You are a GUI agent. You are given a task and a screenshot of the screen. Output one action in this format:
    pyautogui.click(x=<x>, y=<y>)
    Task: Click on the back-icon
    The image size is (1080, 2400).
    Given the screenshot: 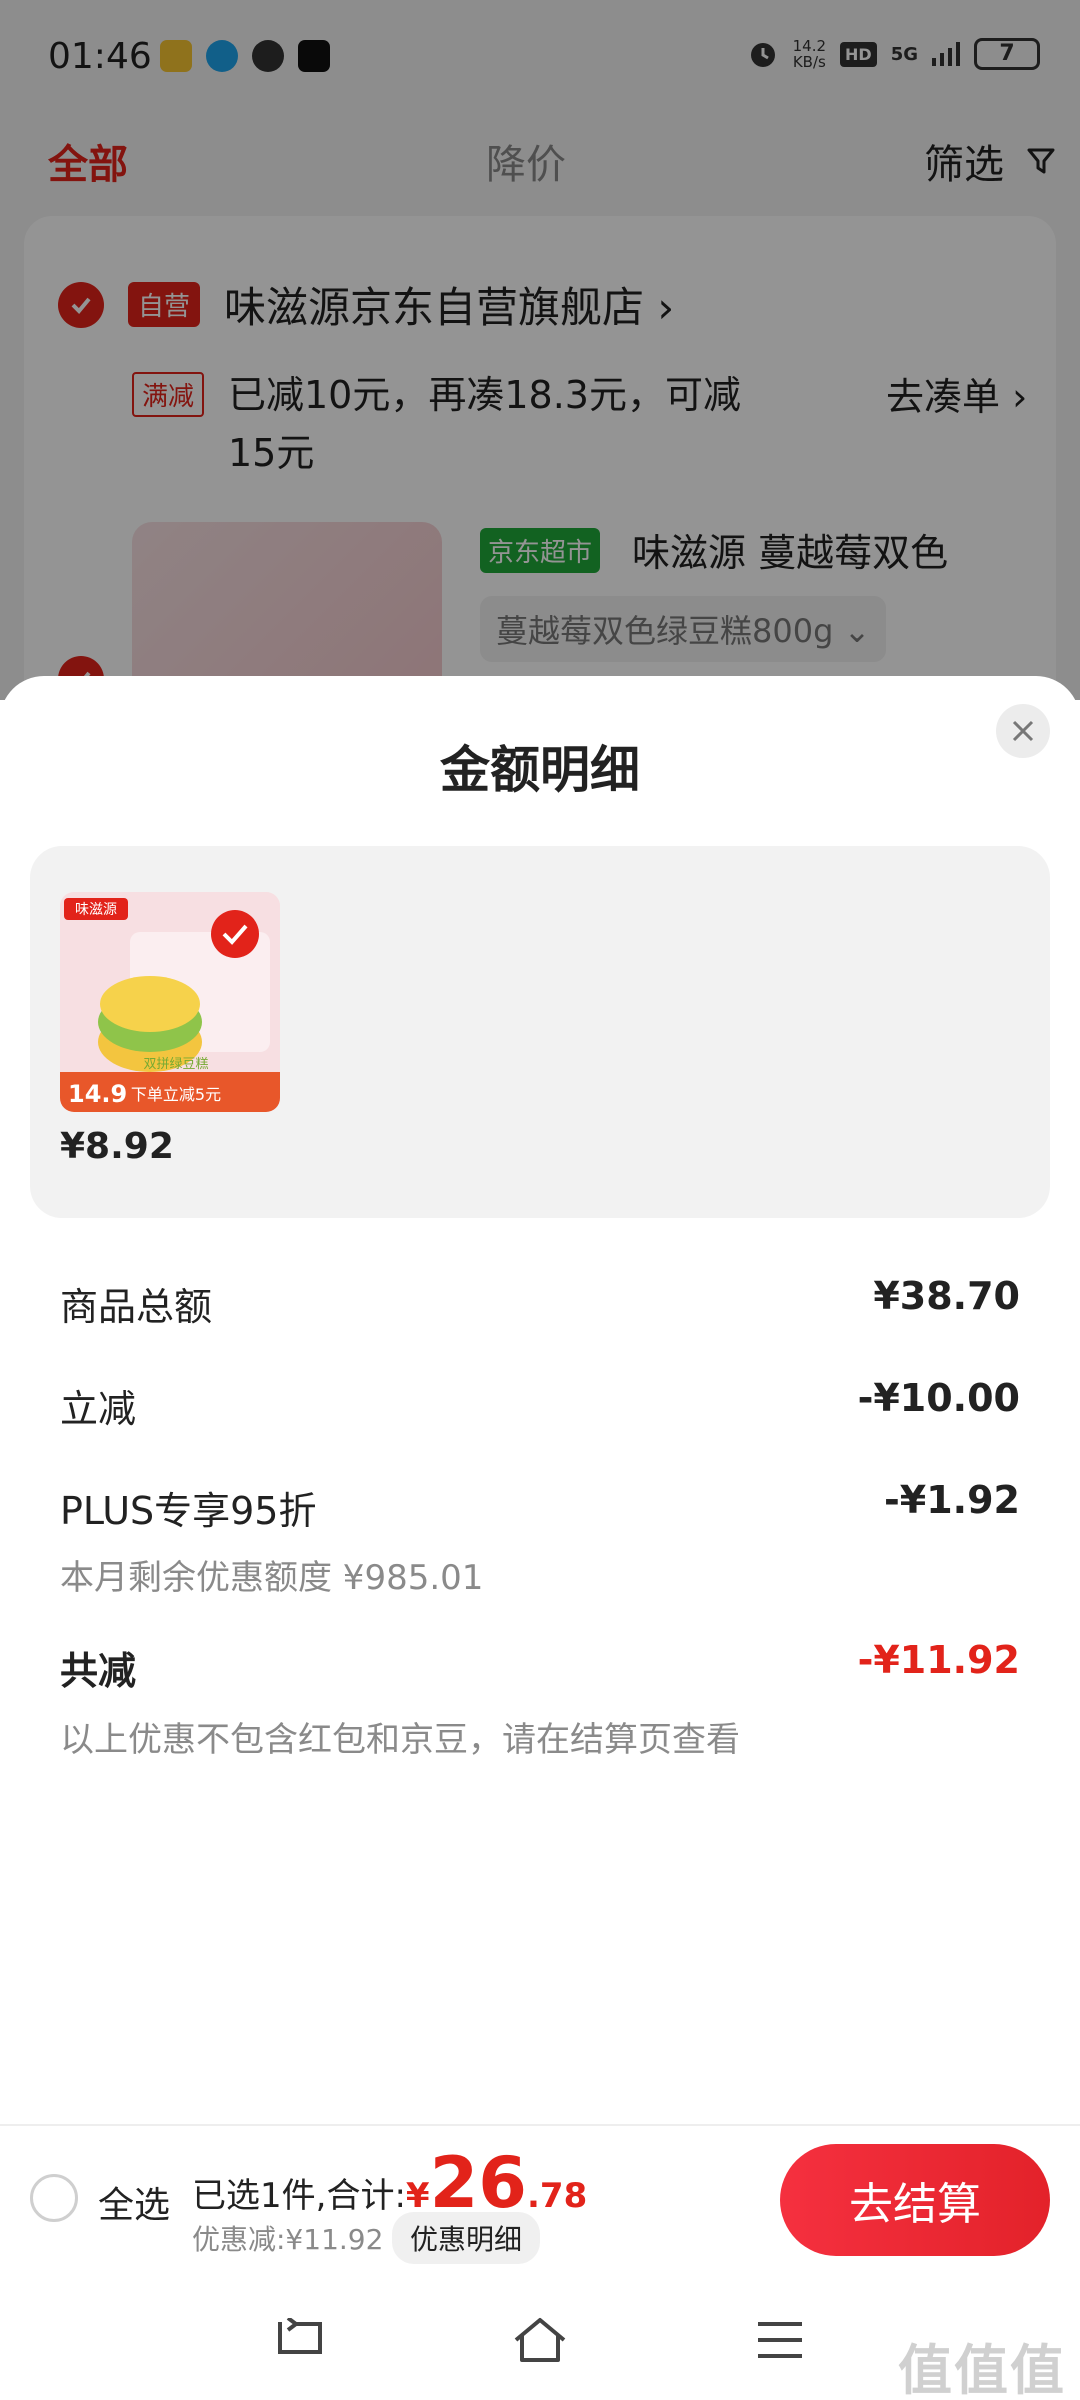 What is the action you would take?
    pyautogui.click(x=300, y=2336)
    